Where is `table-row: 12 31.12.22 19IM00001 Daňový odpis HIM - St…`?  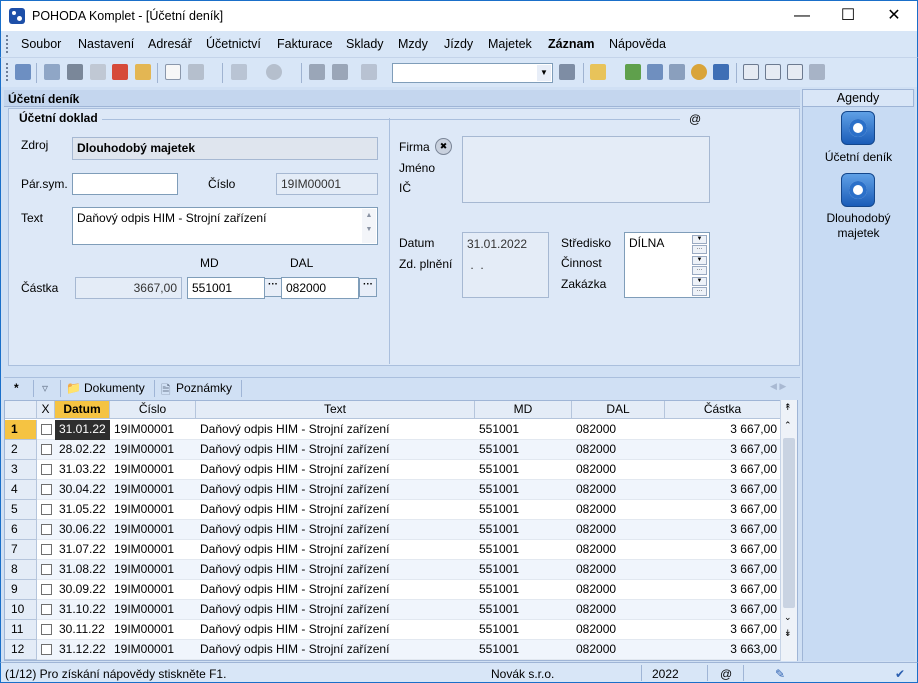
table-row: 12 31.12.22 19IM00001 Daňový odpis HIM - St… is located at coordinates (394, 650).